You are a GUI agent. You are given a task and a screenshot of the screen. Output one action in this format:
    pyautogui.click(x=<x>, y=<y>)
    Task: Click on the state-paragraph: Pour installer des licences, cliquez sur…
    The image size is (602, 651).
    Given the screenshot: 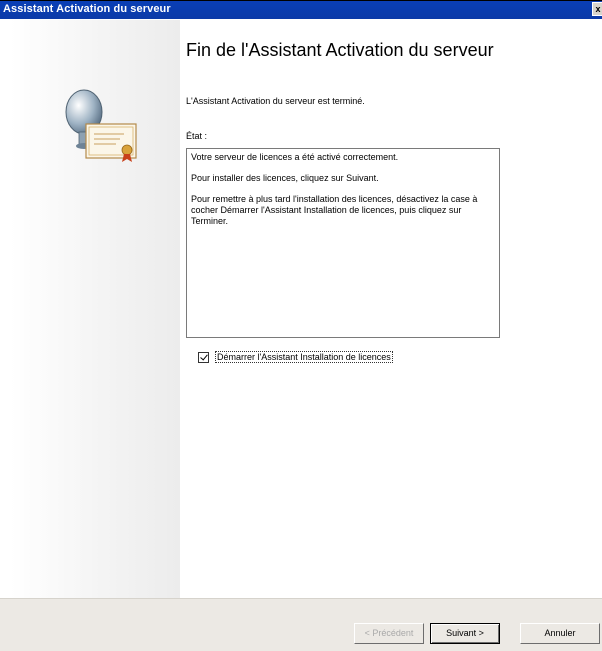 What is the action you would take?
    pyautogui.click(x=285, y=178)
    